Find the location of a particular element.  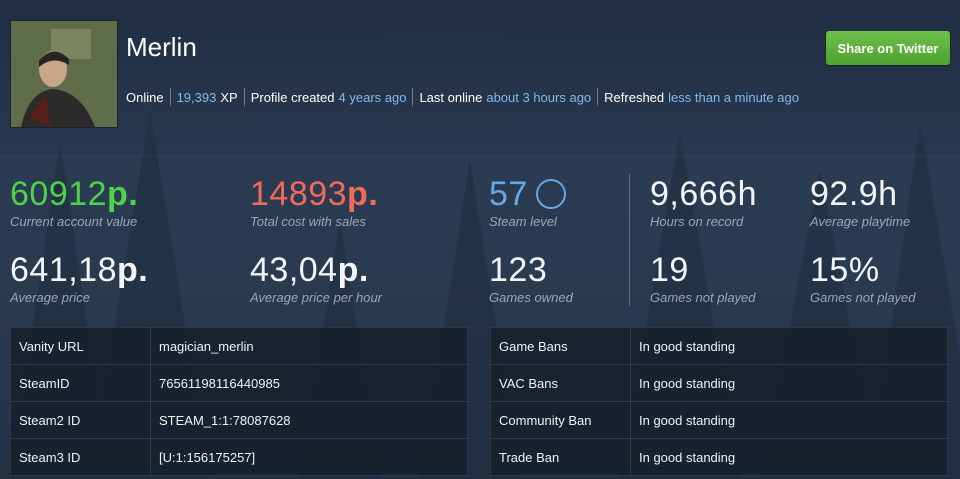

avg-playtime-number: 92.9h is located at coordinates (854, 194).